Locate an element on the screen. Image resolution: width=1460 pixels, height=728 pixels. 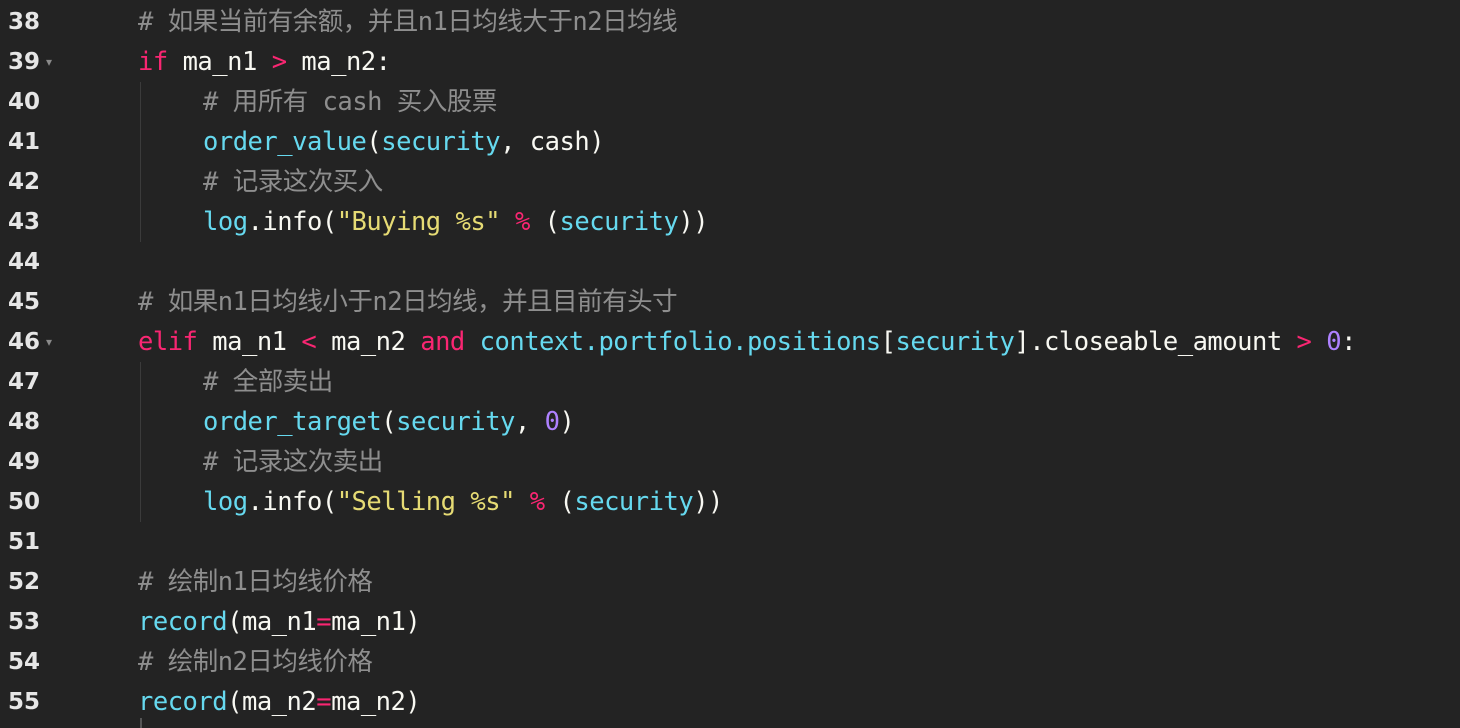
code-text: record(ma_n1=ma_n1) is located at coordinates (279, 622).